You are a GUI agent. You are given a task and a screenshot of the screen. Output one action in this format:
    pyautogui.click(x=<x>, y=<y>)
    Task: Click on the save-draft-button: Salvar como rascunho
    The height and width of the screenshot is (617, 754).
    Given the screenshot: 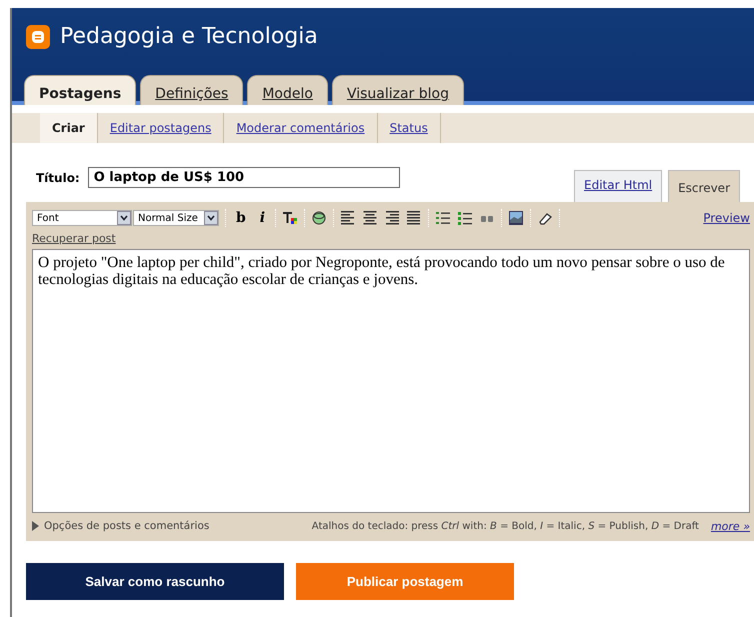 What is the action you would take?
    pyautogui.click(x=155, y=581)
    